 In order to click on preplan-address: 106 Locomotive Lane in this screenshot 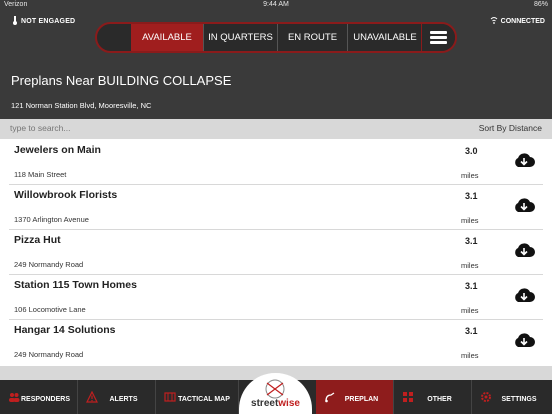, I will do `click(50, 309)`.